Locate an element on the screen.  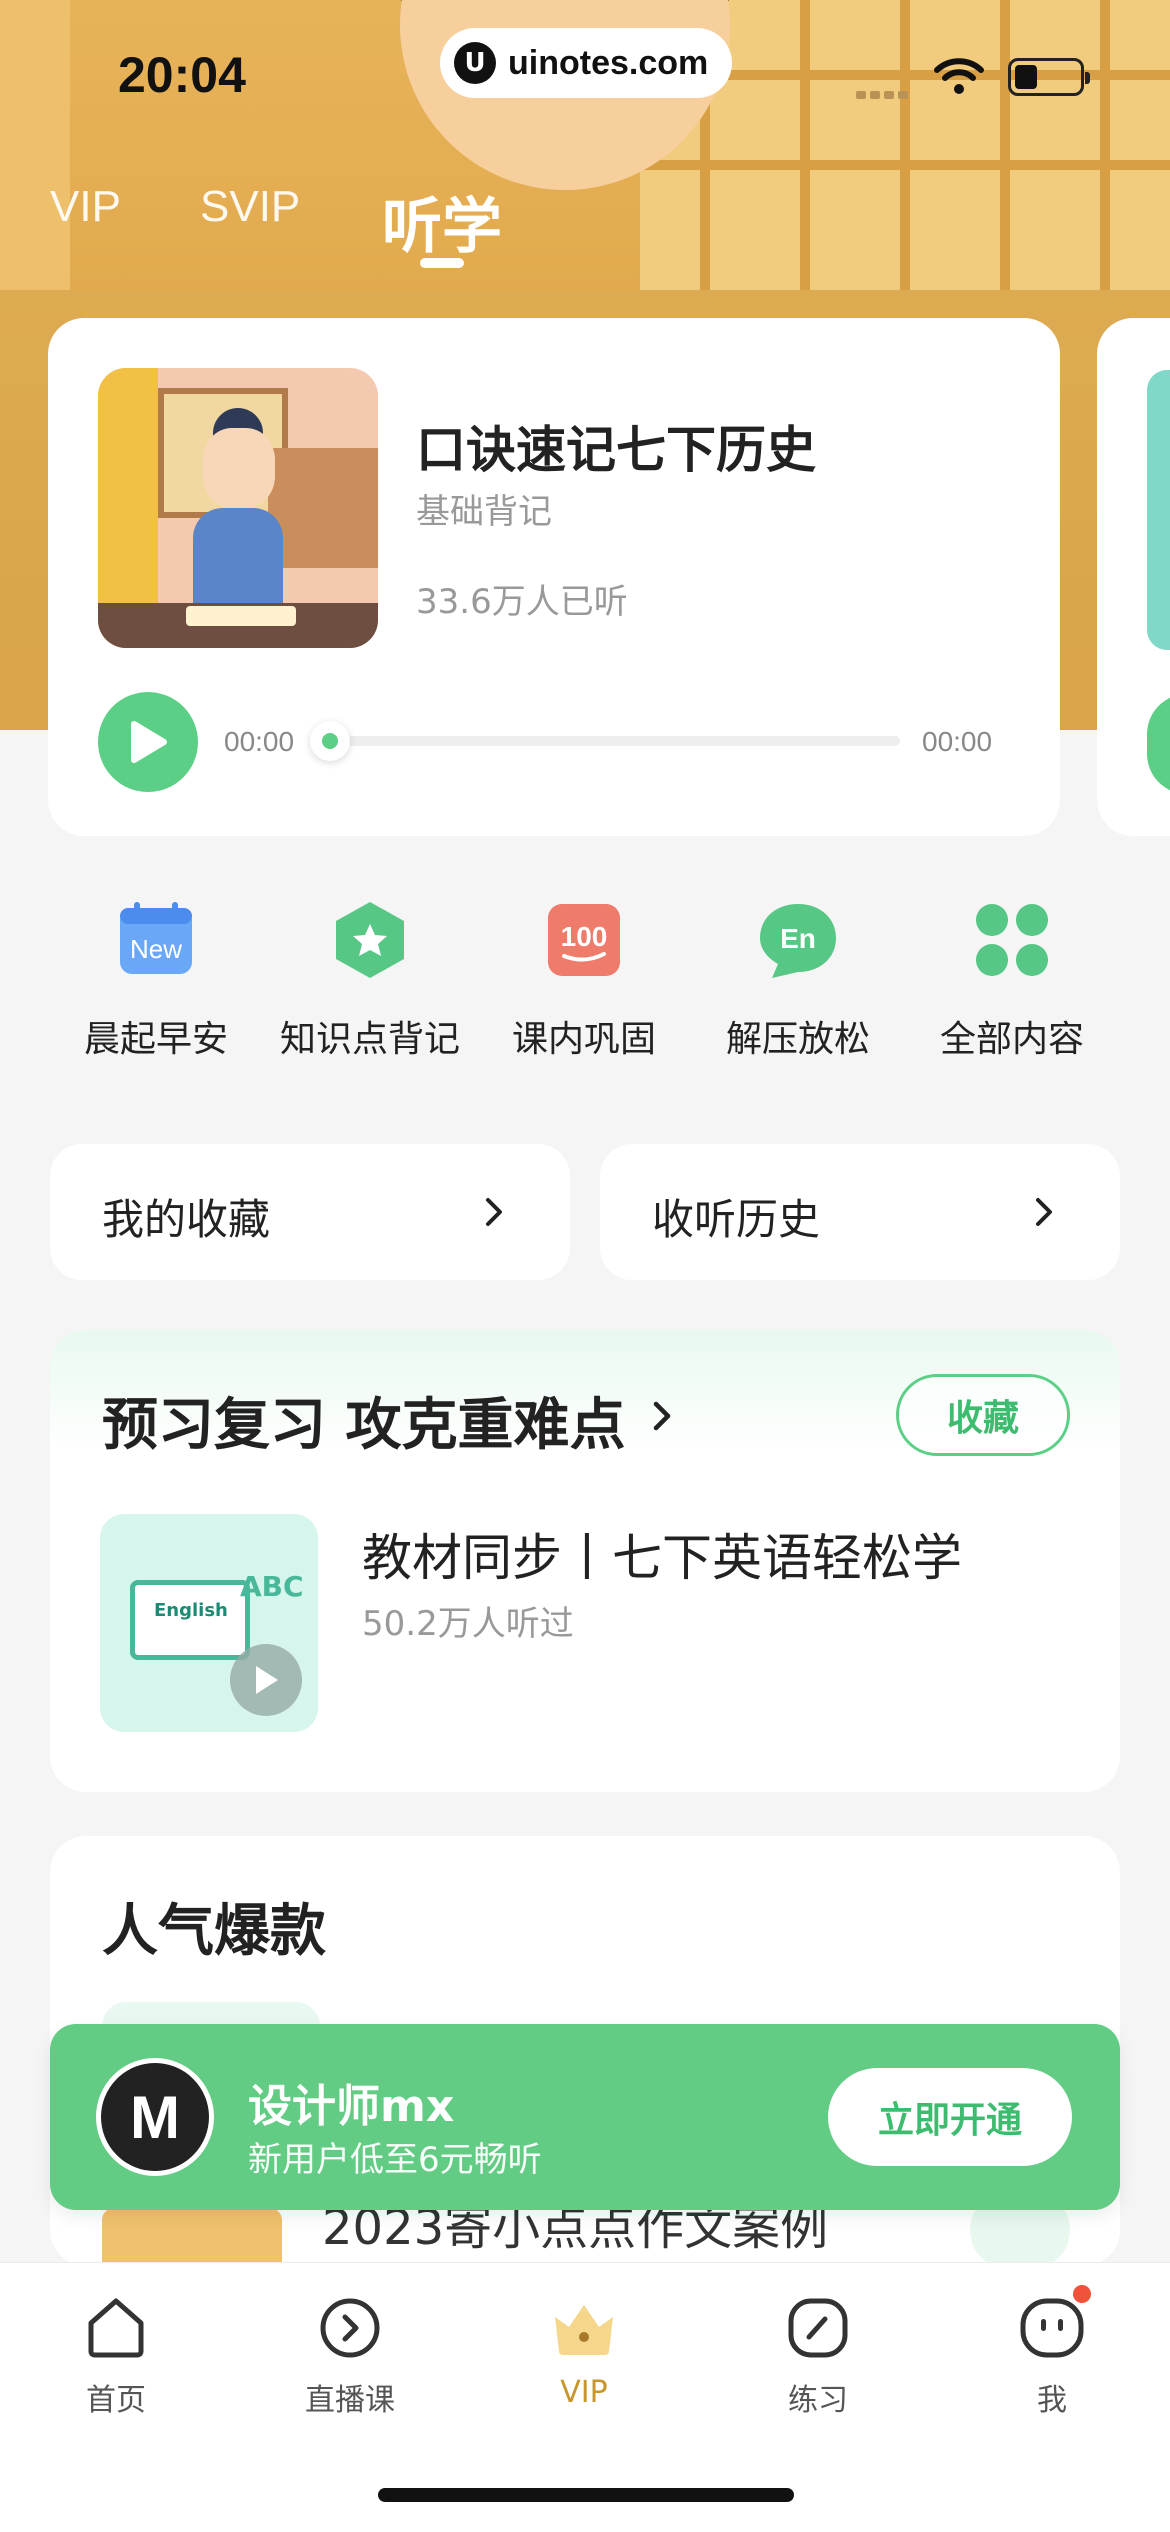
grid-icon is located at coordinates (1012, 940).